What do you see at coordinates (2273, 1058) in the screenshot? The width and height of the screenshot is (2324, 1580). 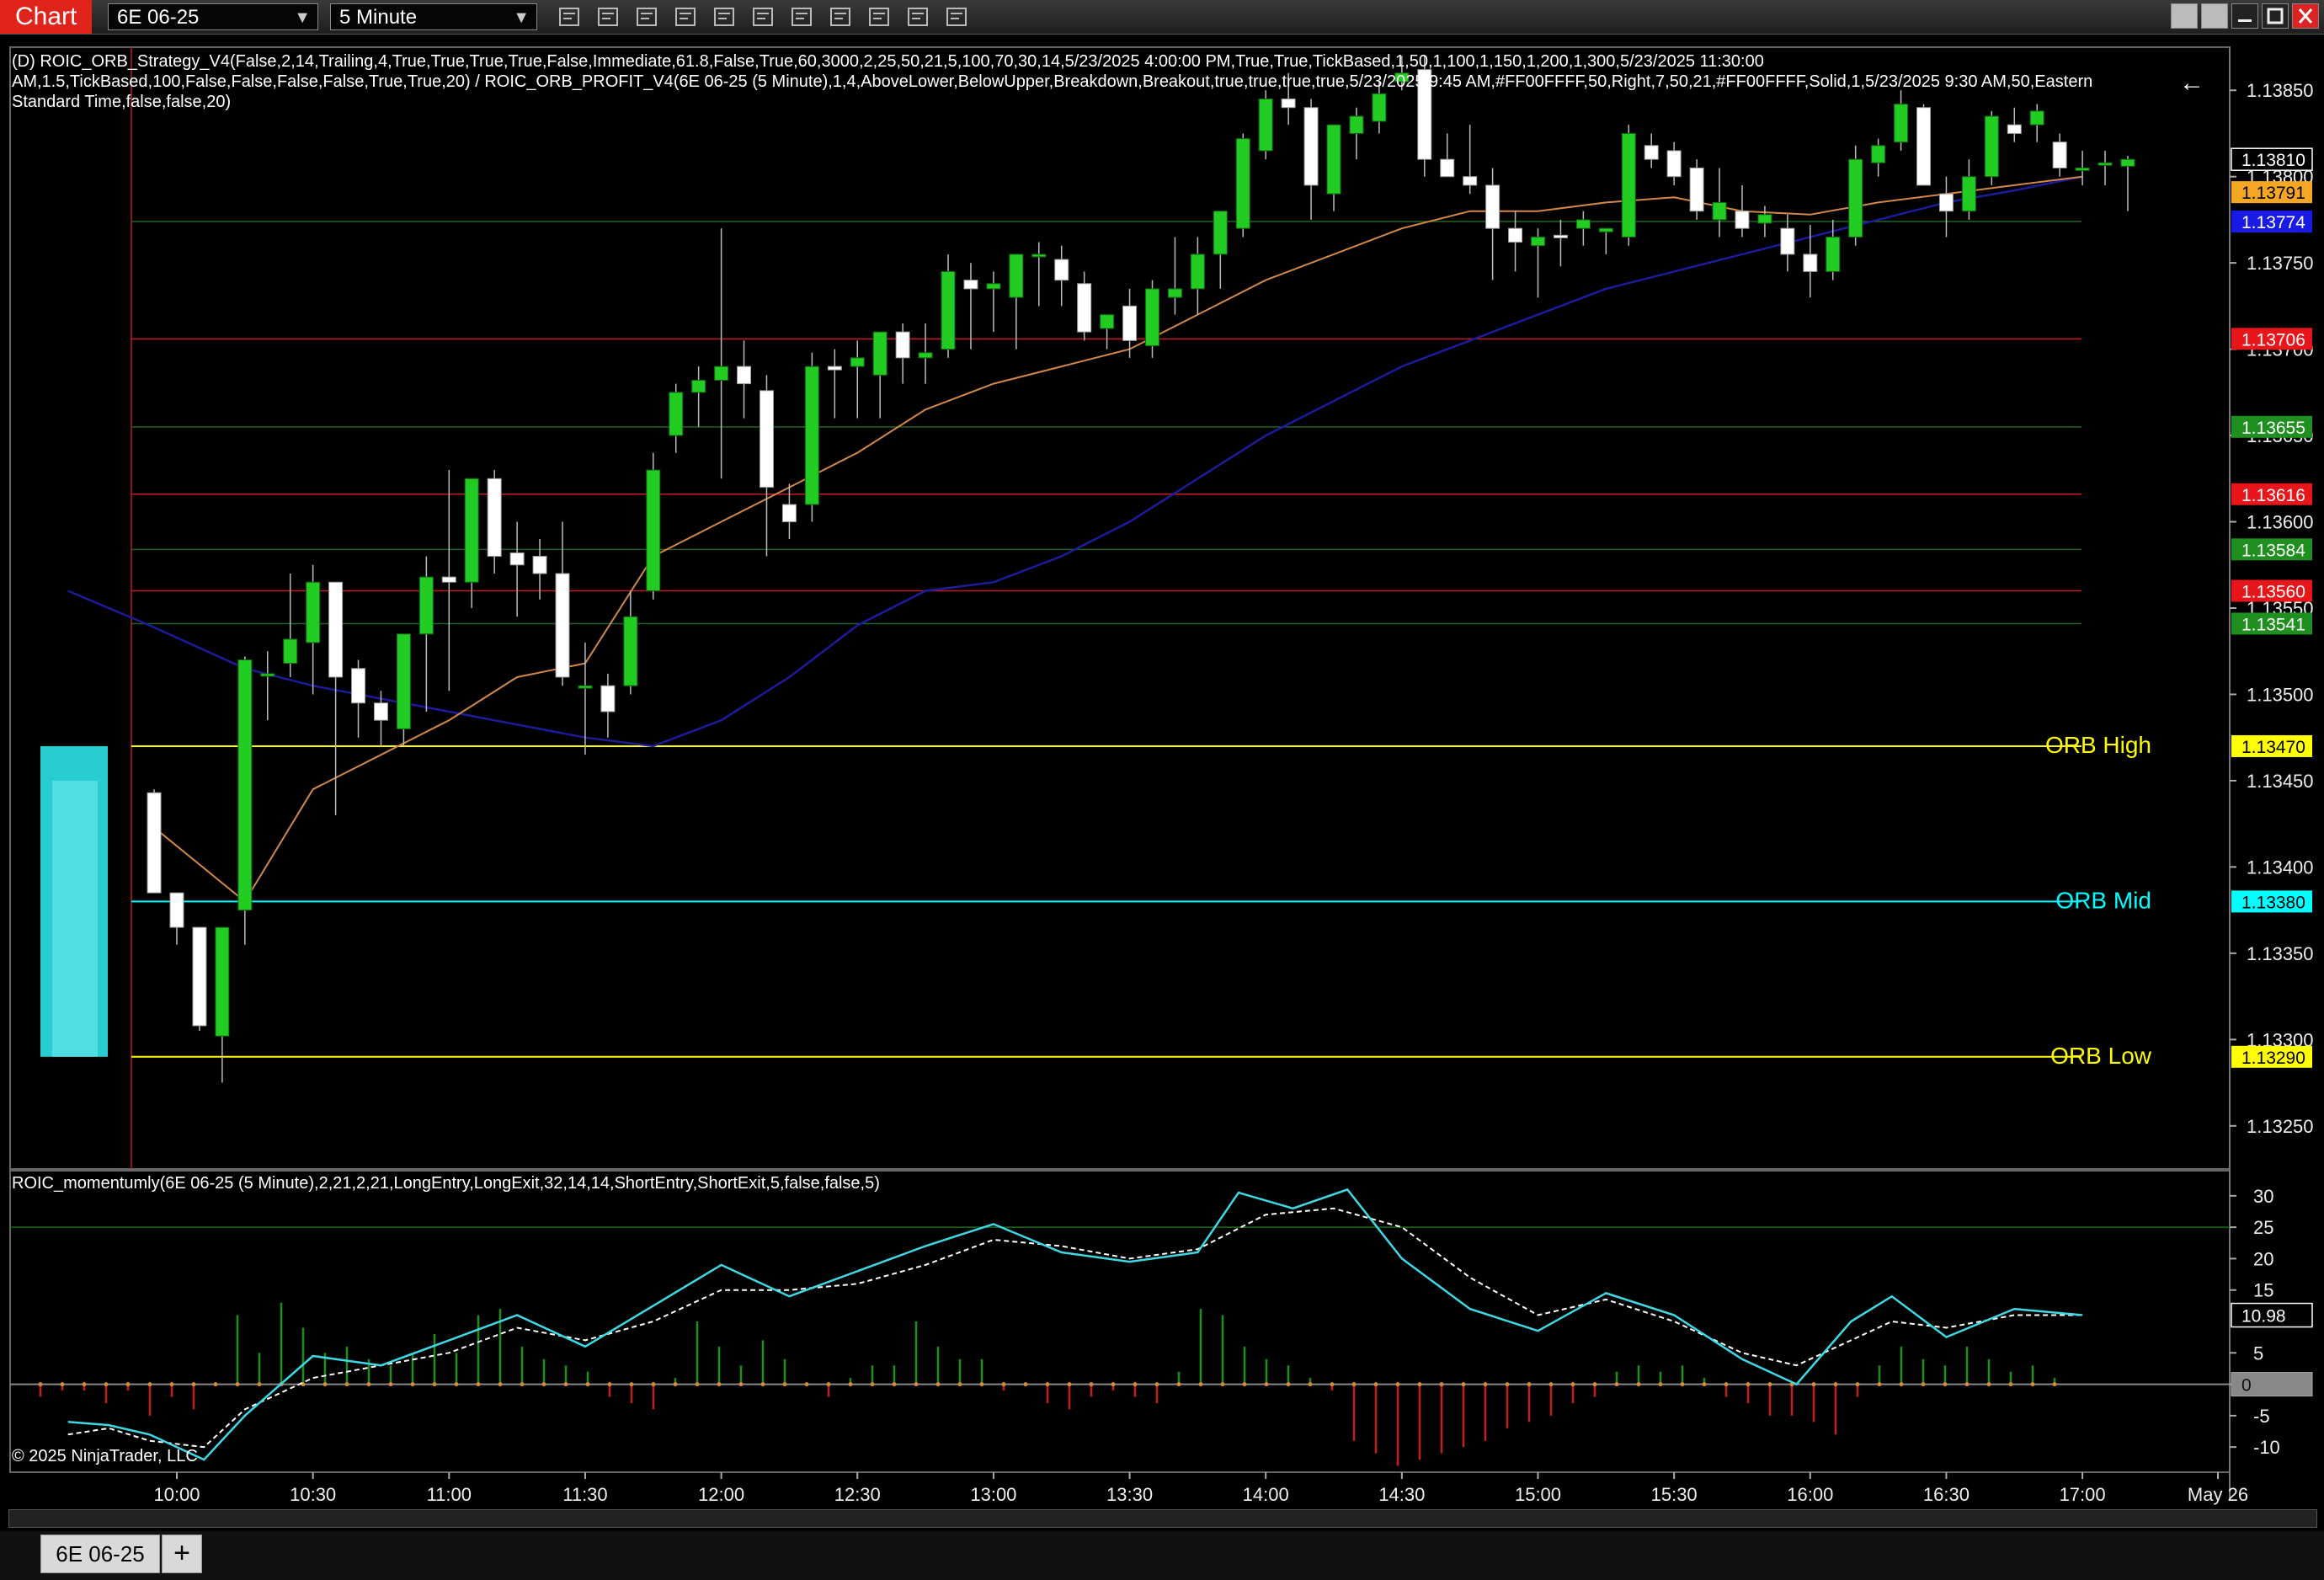 I see `price-marker-label: 1.13290` at bounding box center [2273, 1058].